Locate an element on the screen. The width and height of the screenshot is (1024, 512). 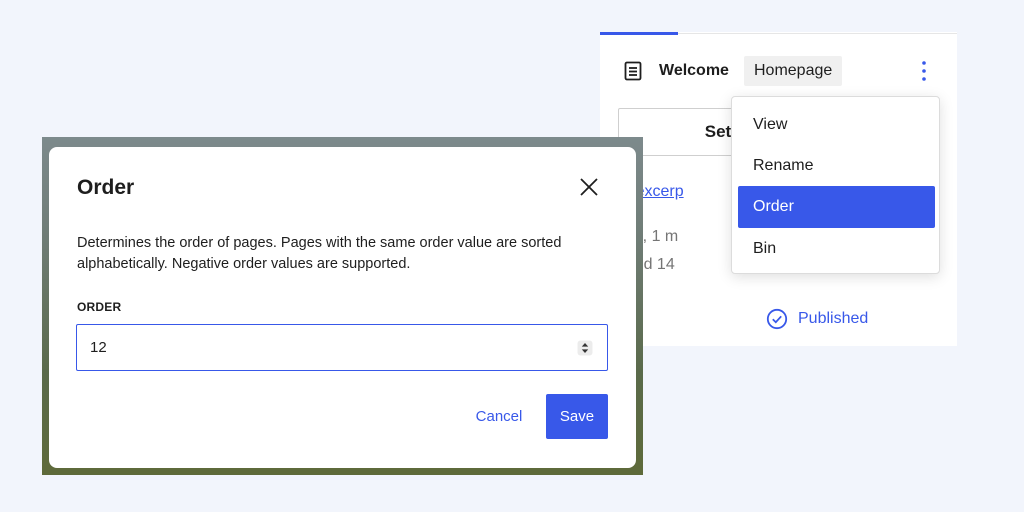
page-actions-menu: View Rename Order Bin is located at coordinates (835, 185).